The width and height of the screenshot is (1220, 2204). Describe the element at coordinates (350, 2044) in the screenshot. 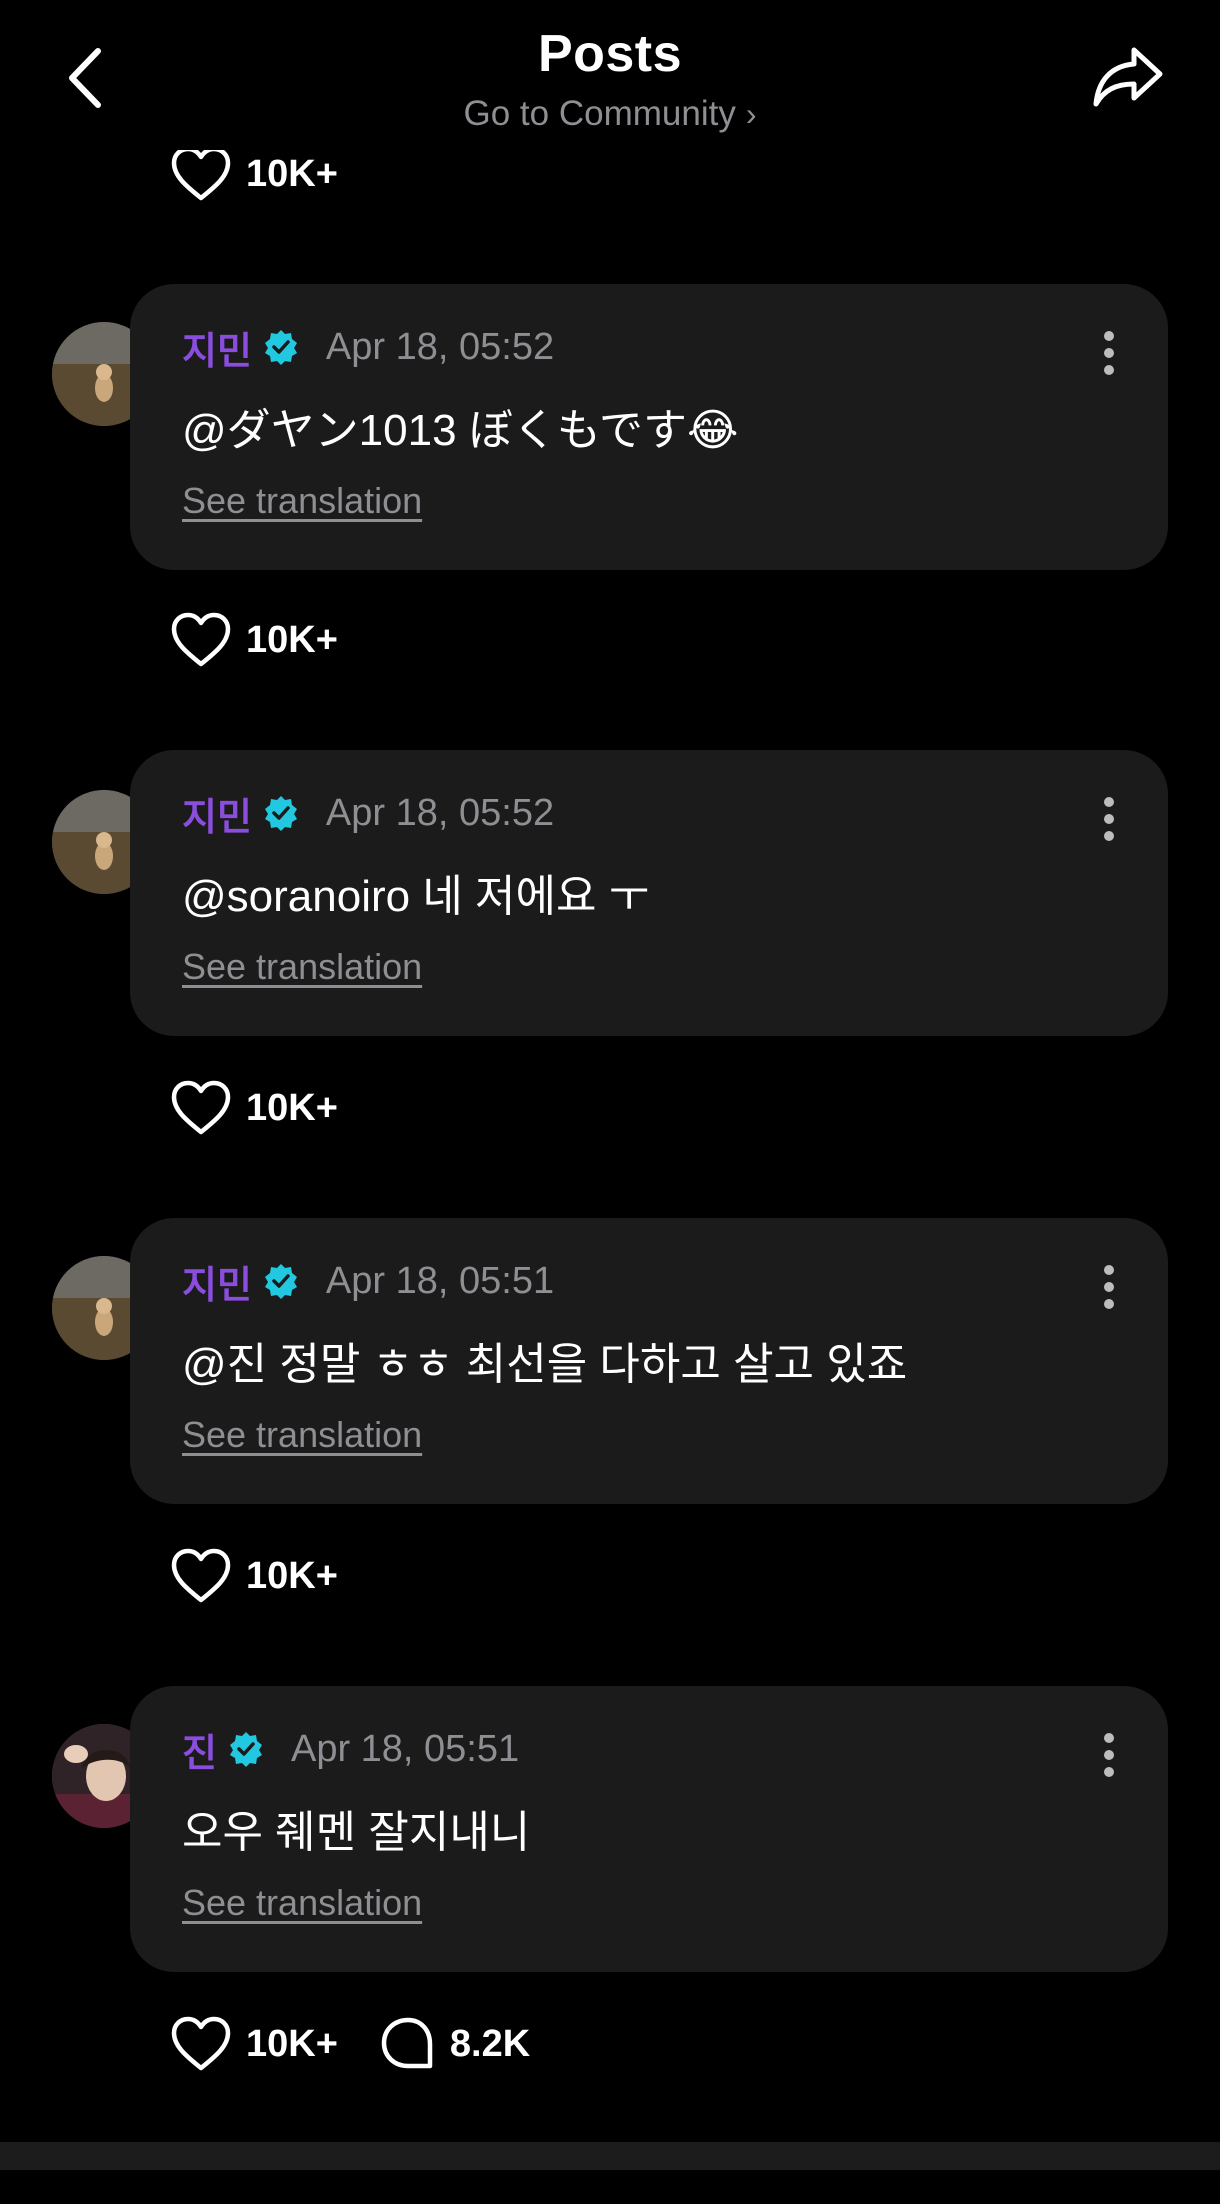

I see `reaction-bar: 10K+ 8.2K` at that location.